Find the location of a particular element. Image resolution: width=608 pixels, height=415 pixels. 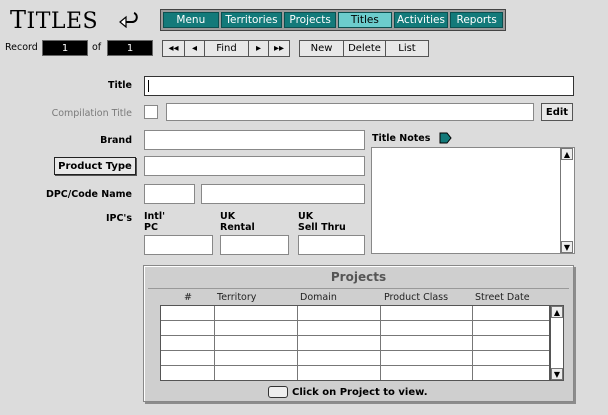

record-total-field: 1 is located at coordinates (130, 48).